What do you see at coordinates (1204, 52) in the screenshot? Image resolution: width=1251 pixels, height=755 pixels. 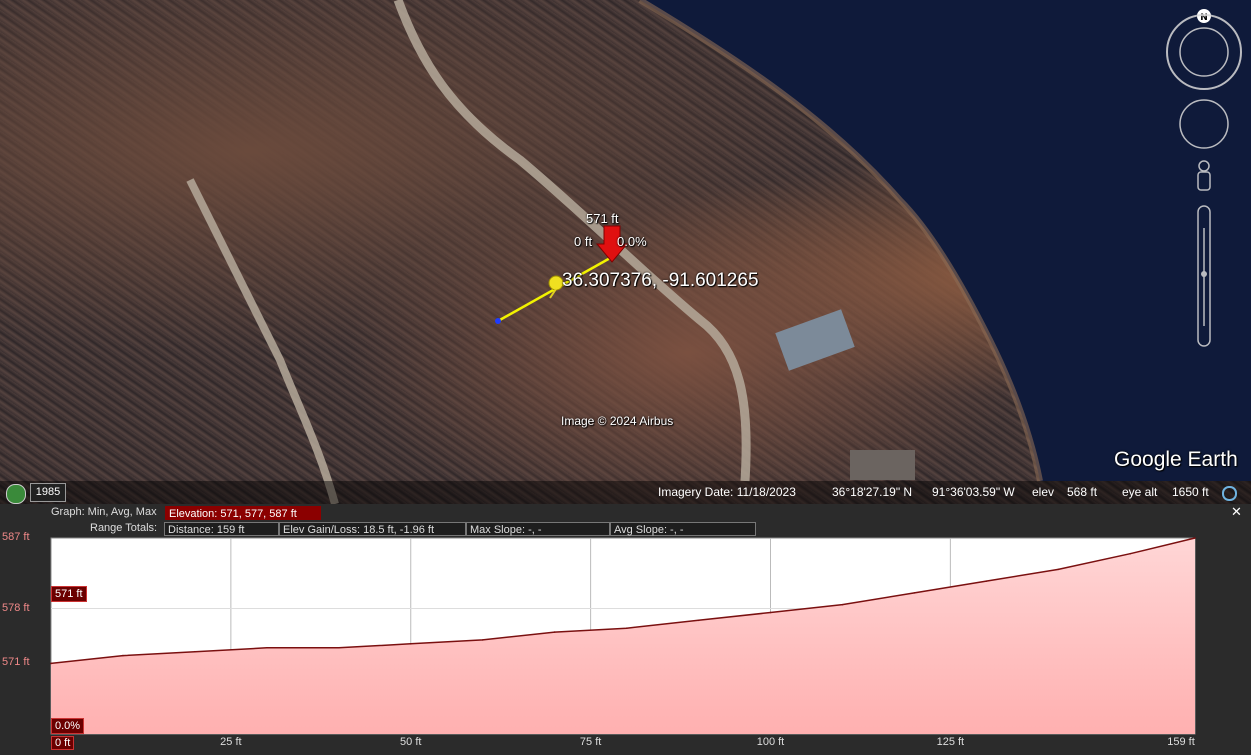 I see `look-joystick` at bounding box center [1204, 52].